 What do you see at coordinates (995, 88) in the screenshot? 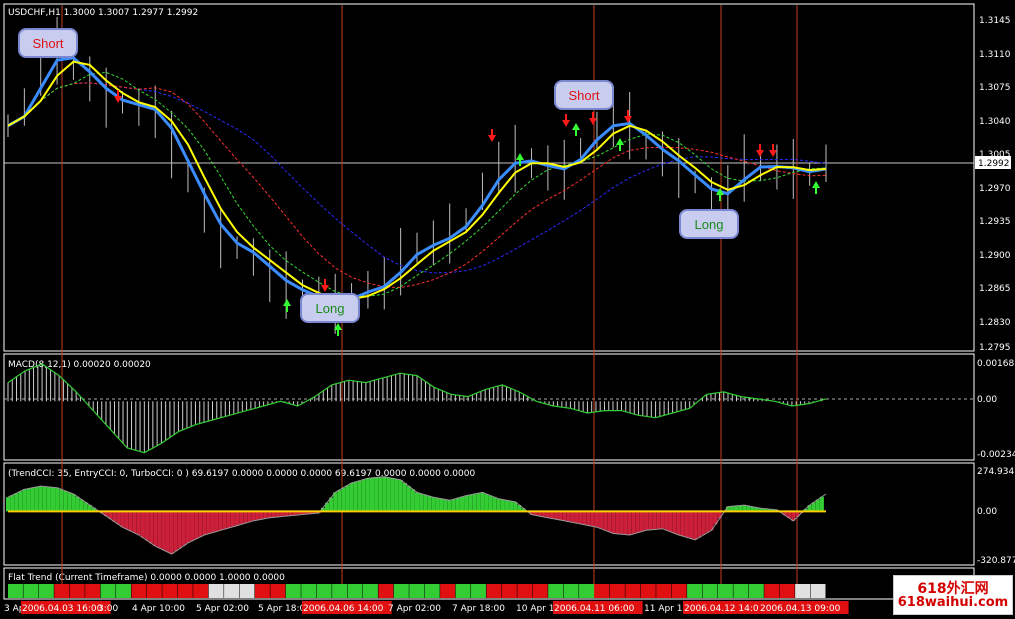
I see `price-y-tick: 1.3075` at bounding box center [995, 88].